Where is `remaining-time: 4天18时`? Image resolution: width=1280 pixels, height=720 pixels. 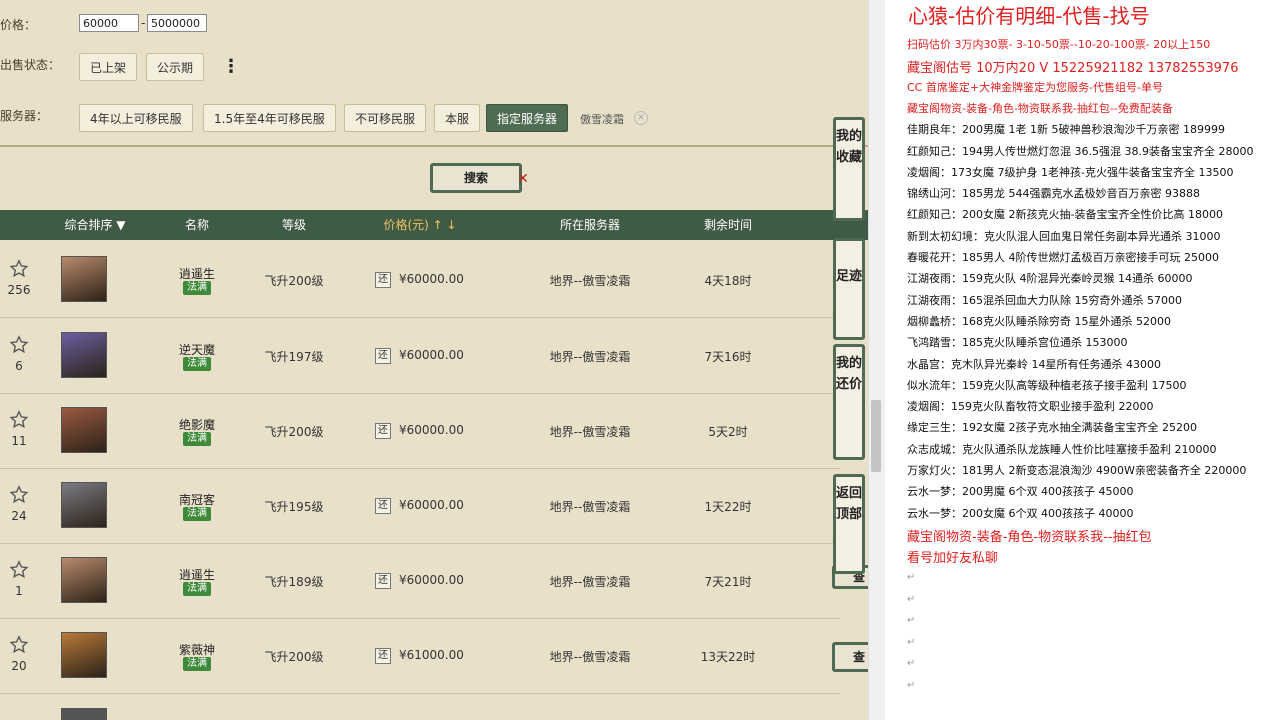 remaining-time: 4天18时 is located at coordinates (728, 281).